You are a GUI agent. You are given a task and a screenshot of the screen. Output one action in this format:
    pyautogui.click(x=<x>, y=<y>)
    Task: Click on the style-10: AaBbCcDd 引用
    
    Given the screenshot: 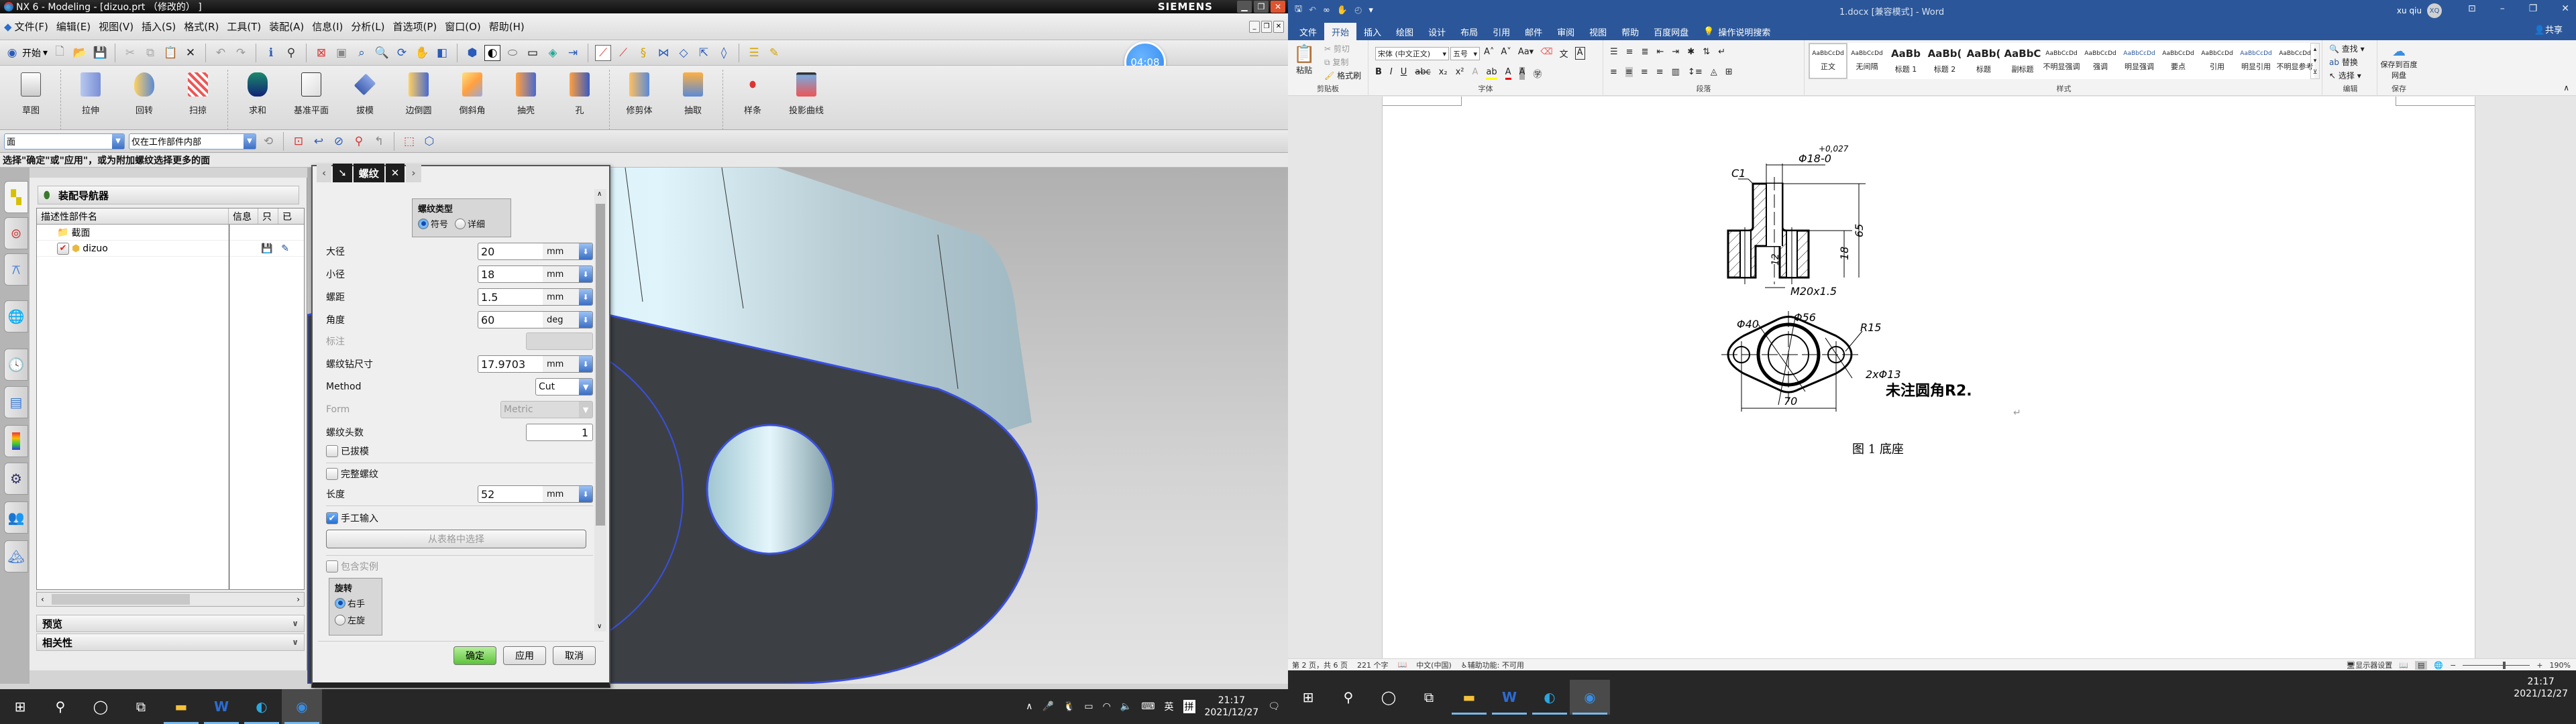 What is the action you would take?
    pyautogui.click(x=2217, y=61)
    